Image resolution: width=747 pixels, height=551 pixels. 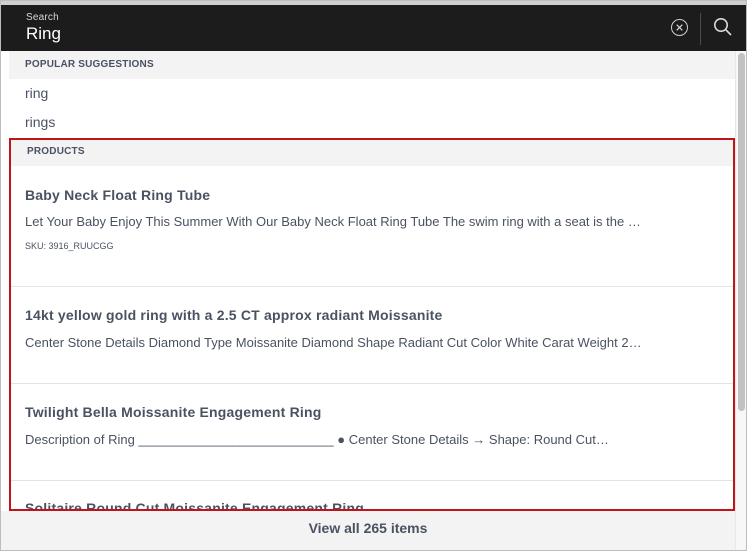 What do you see at coordinates (372, 122) in the screenshot?
I see `suggestion-item: rings` at bounding box center [372, 122].